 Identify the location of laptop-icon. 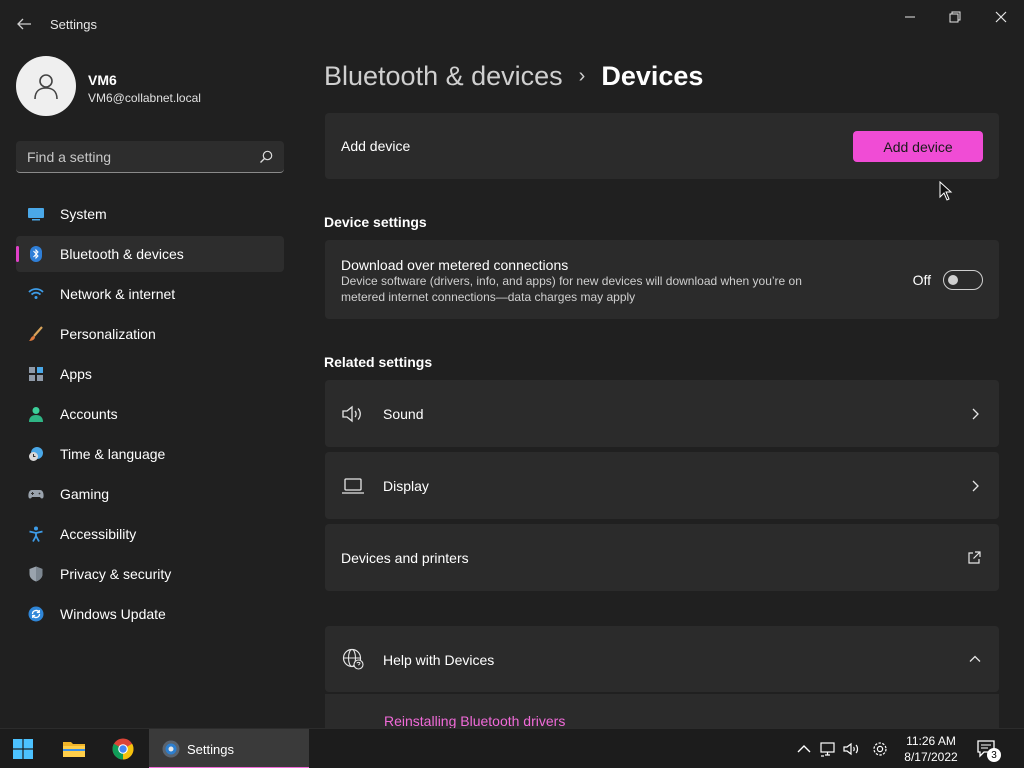
(353, 486).